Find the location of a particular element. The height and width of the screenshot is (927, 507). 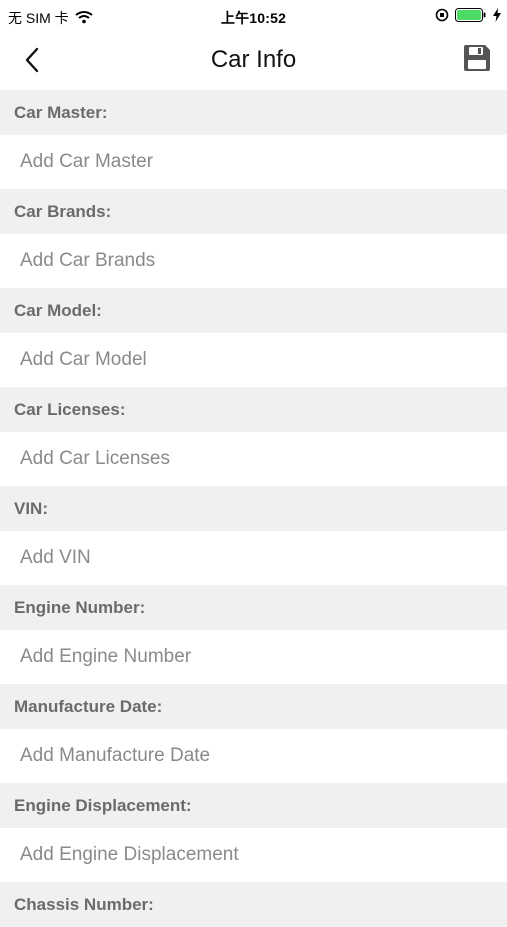

car-model-label: Car Model: is located at coordinates (253, 310).